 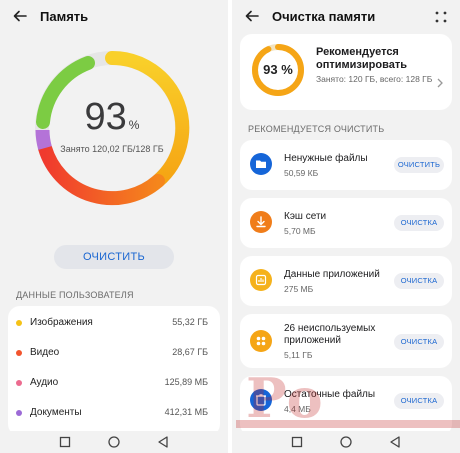 I want to click on residual-files-icon, so click(x=261, y=400).